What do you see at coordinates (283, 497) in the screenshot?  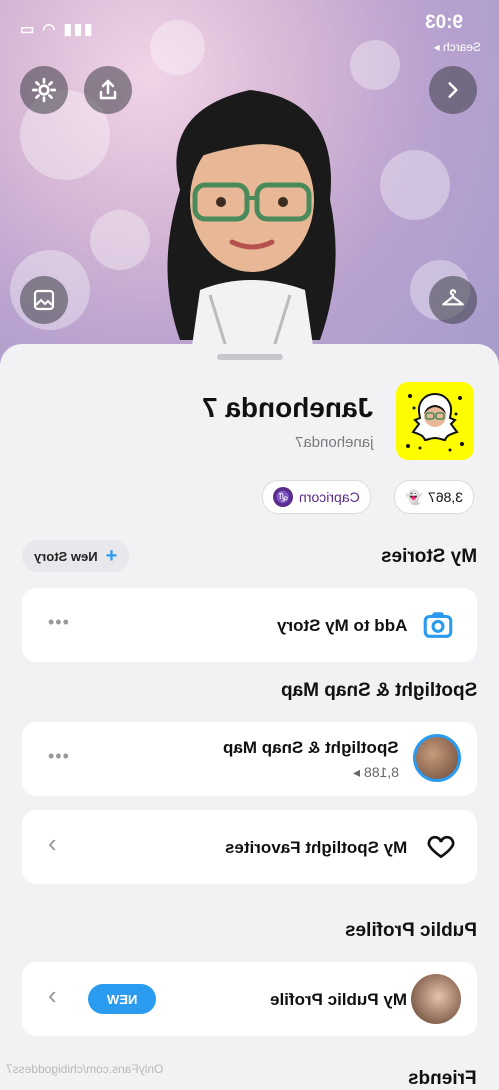 I see `capricorn-icon: ♑` at bounding box center [283, 497].